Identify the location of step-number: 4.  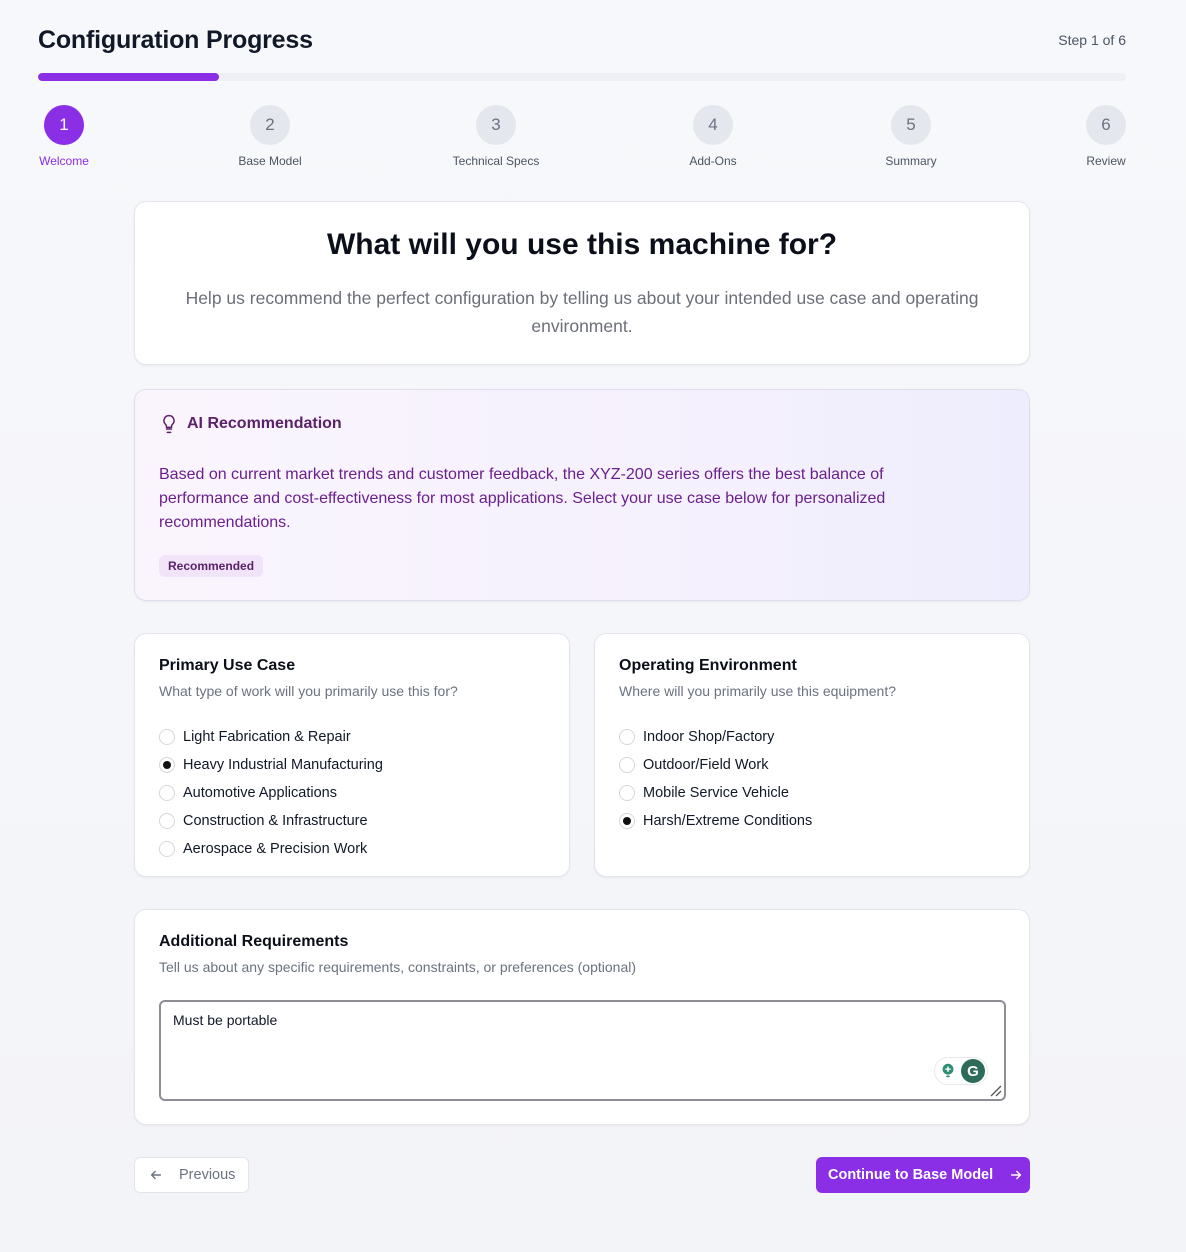
(713, 125).